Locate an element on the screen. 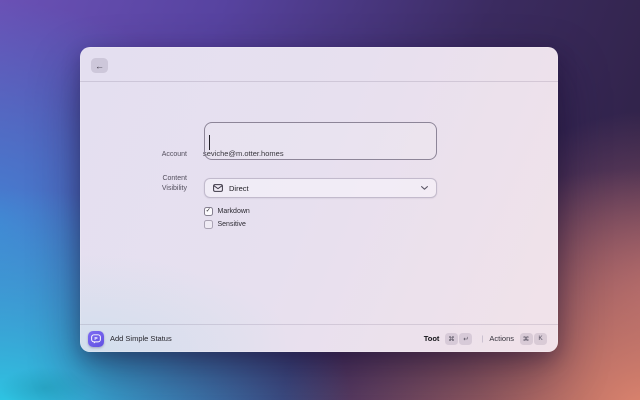 This screenshot has height=400, width=640. chevron-down-icon is located at coordinates (424, 188).